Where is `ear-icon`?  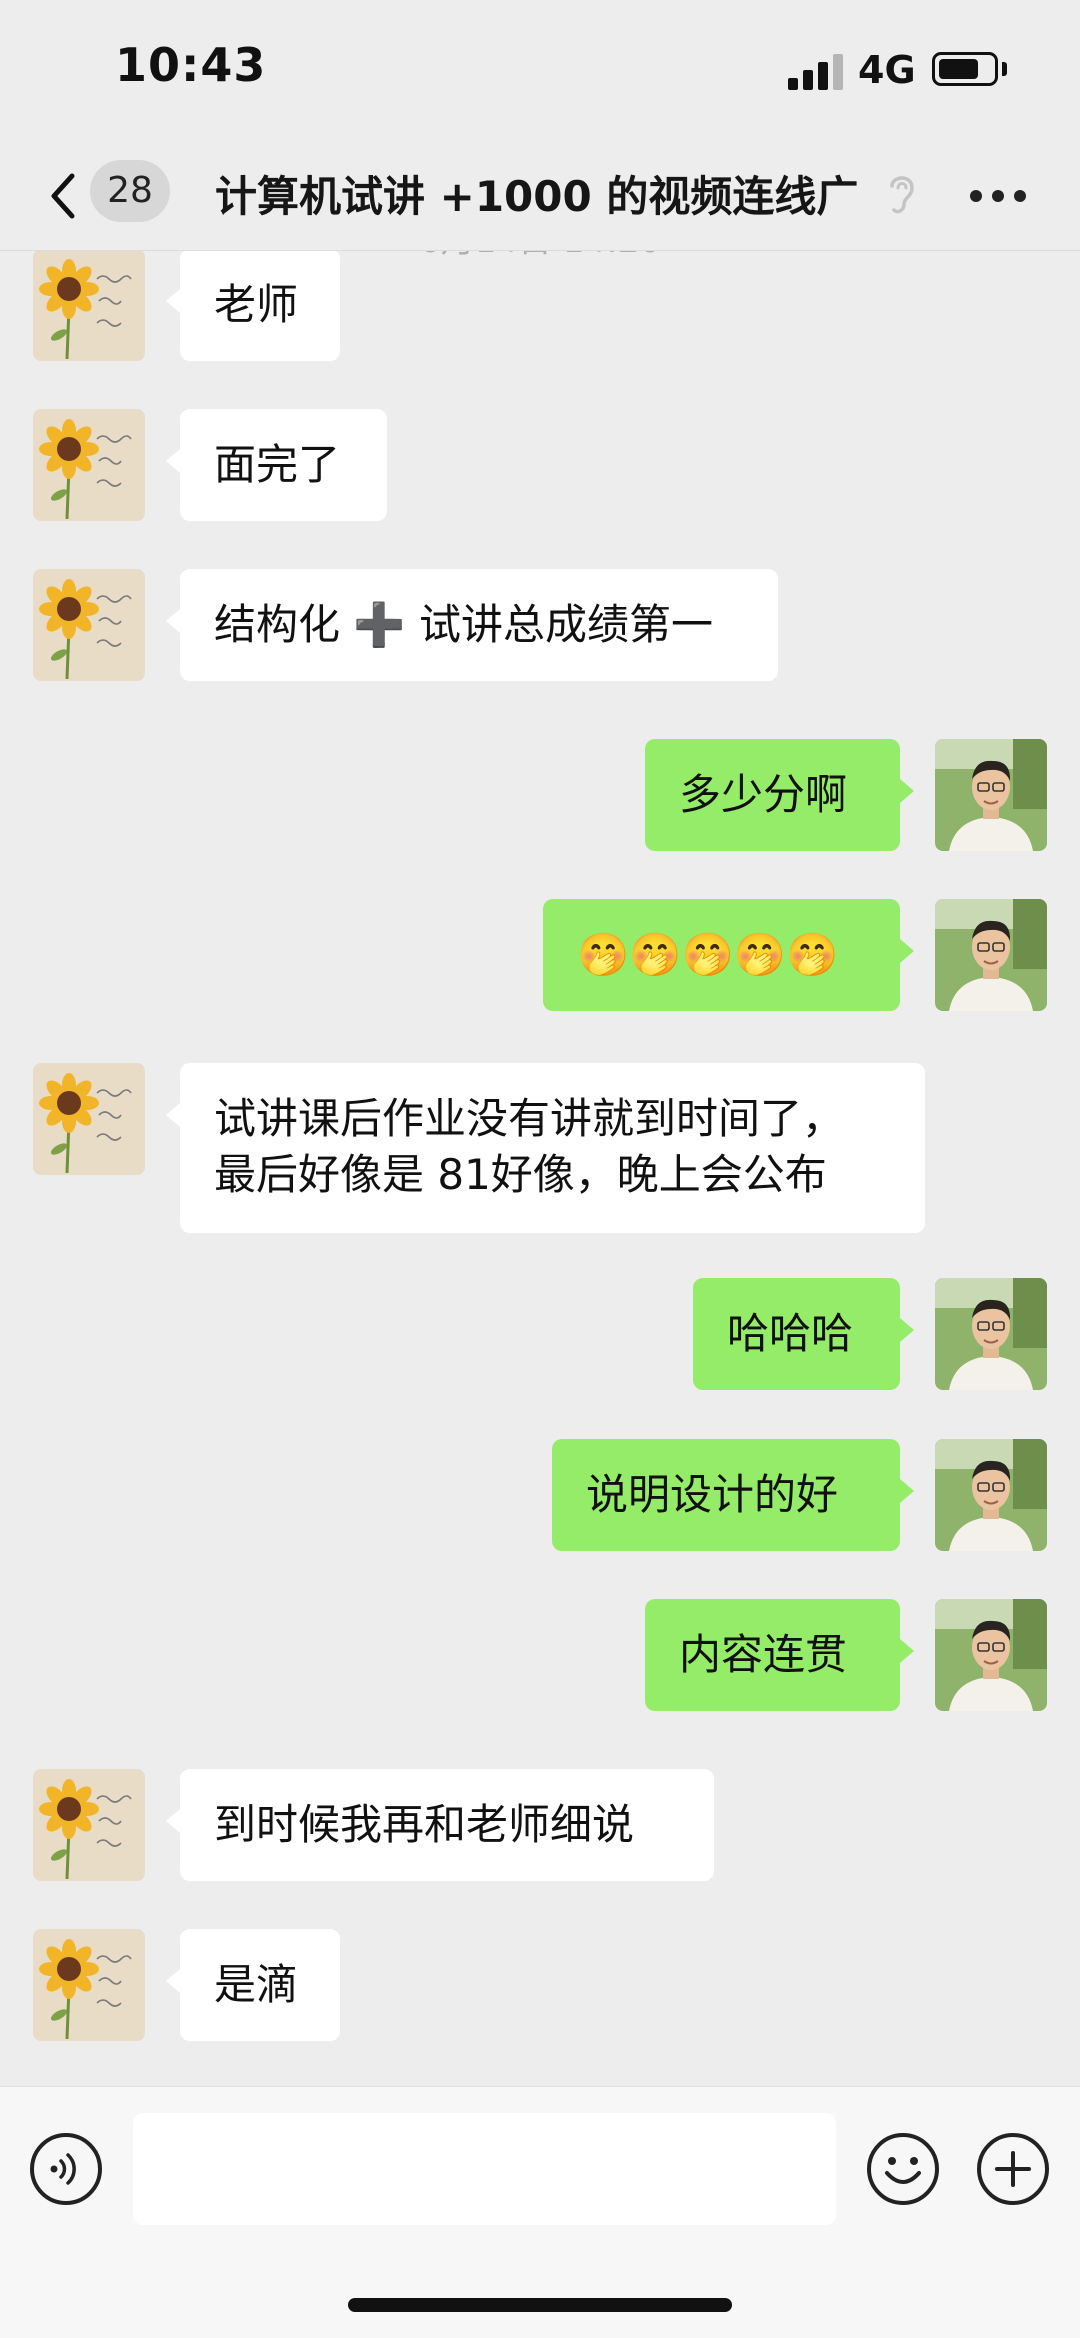 ear-icon is located at coordinates (902, 195).